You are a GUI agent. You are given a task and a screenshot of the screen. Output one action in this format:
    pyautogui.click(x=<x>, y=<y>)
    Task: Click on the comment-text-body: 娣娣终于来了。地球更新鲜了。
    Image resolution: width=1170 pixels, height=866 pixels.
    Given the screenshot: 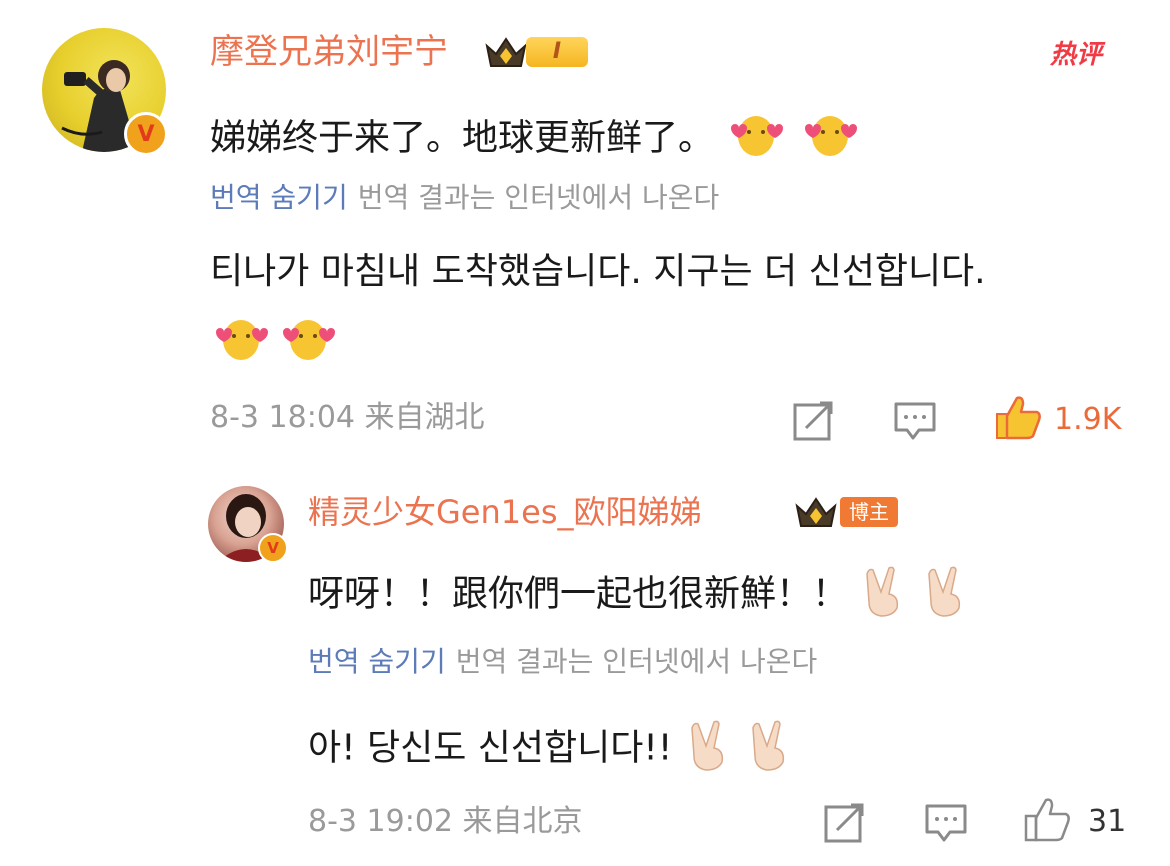 What is the action you would take?
    pyautogui.click(x=462, y=138)
    